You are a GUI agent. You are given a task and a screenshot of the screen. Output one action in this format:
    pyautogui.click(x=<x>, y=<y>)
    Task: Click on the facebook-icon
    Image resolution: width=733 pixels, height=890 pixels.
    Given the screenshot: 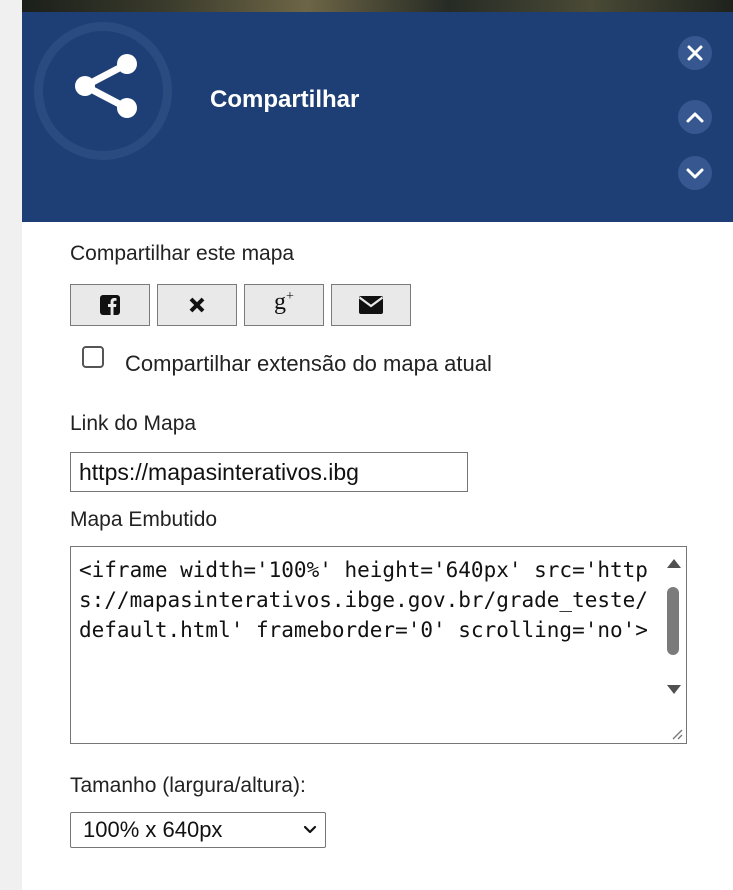 What is the action you would take?
    pyautogui.click(x=110, y=305)
    